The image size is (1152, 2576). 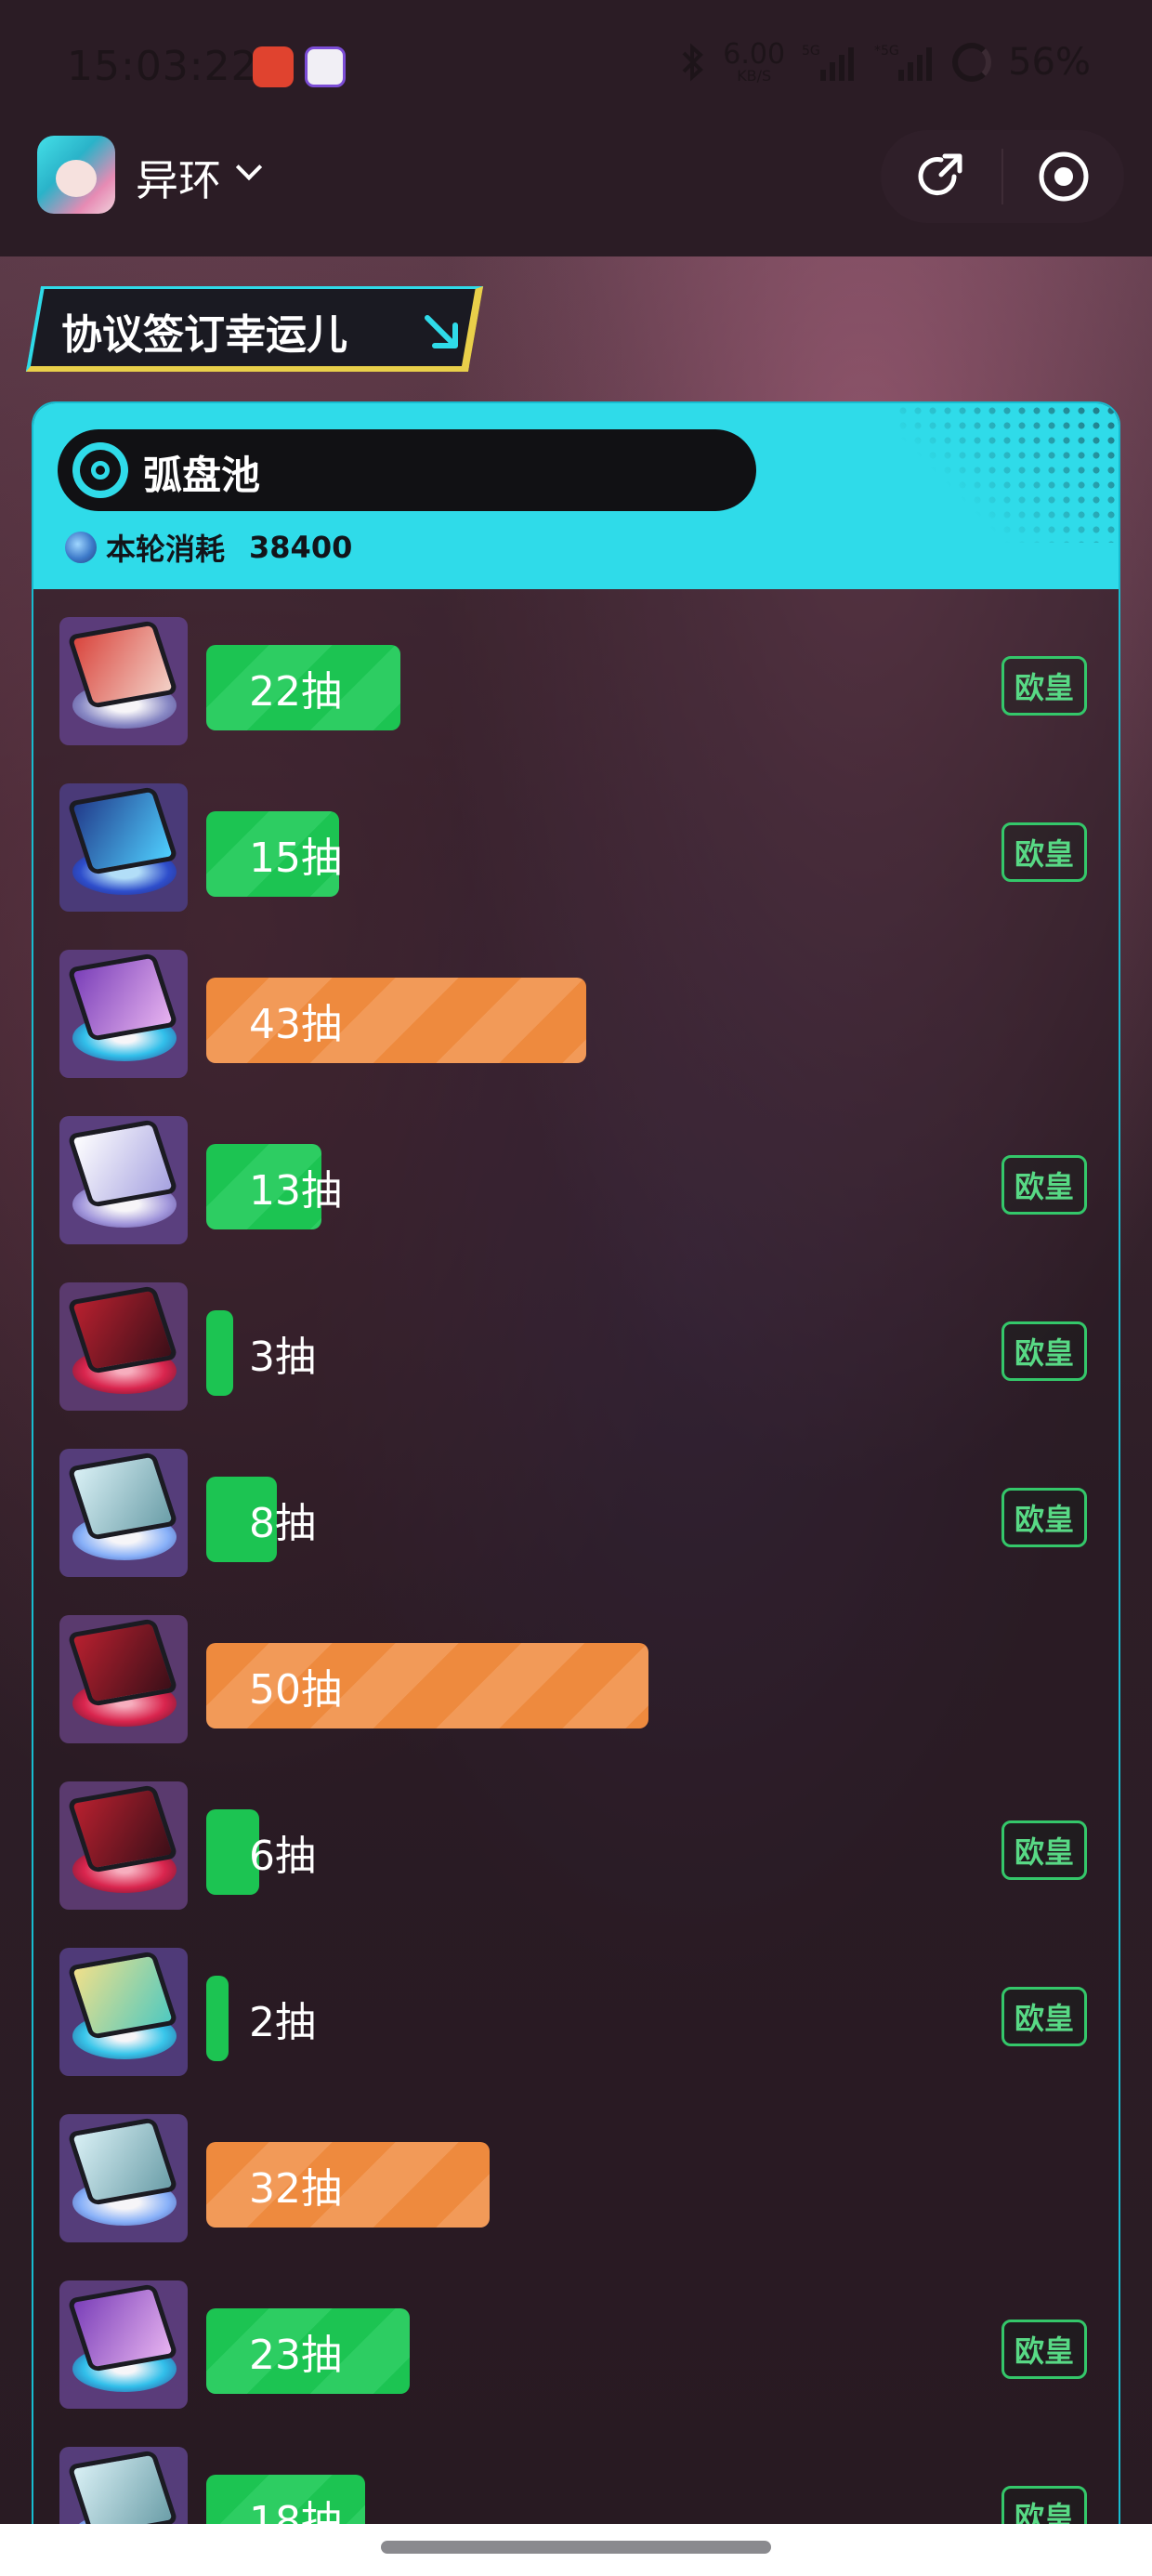 I want to click on list-item: 3抽 欧皇, so click(x=576, y=1338).